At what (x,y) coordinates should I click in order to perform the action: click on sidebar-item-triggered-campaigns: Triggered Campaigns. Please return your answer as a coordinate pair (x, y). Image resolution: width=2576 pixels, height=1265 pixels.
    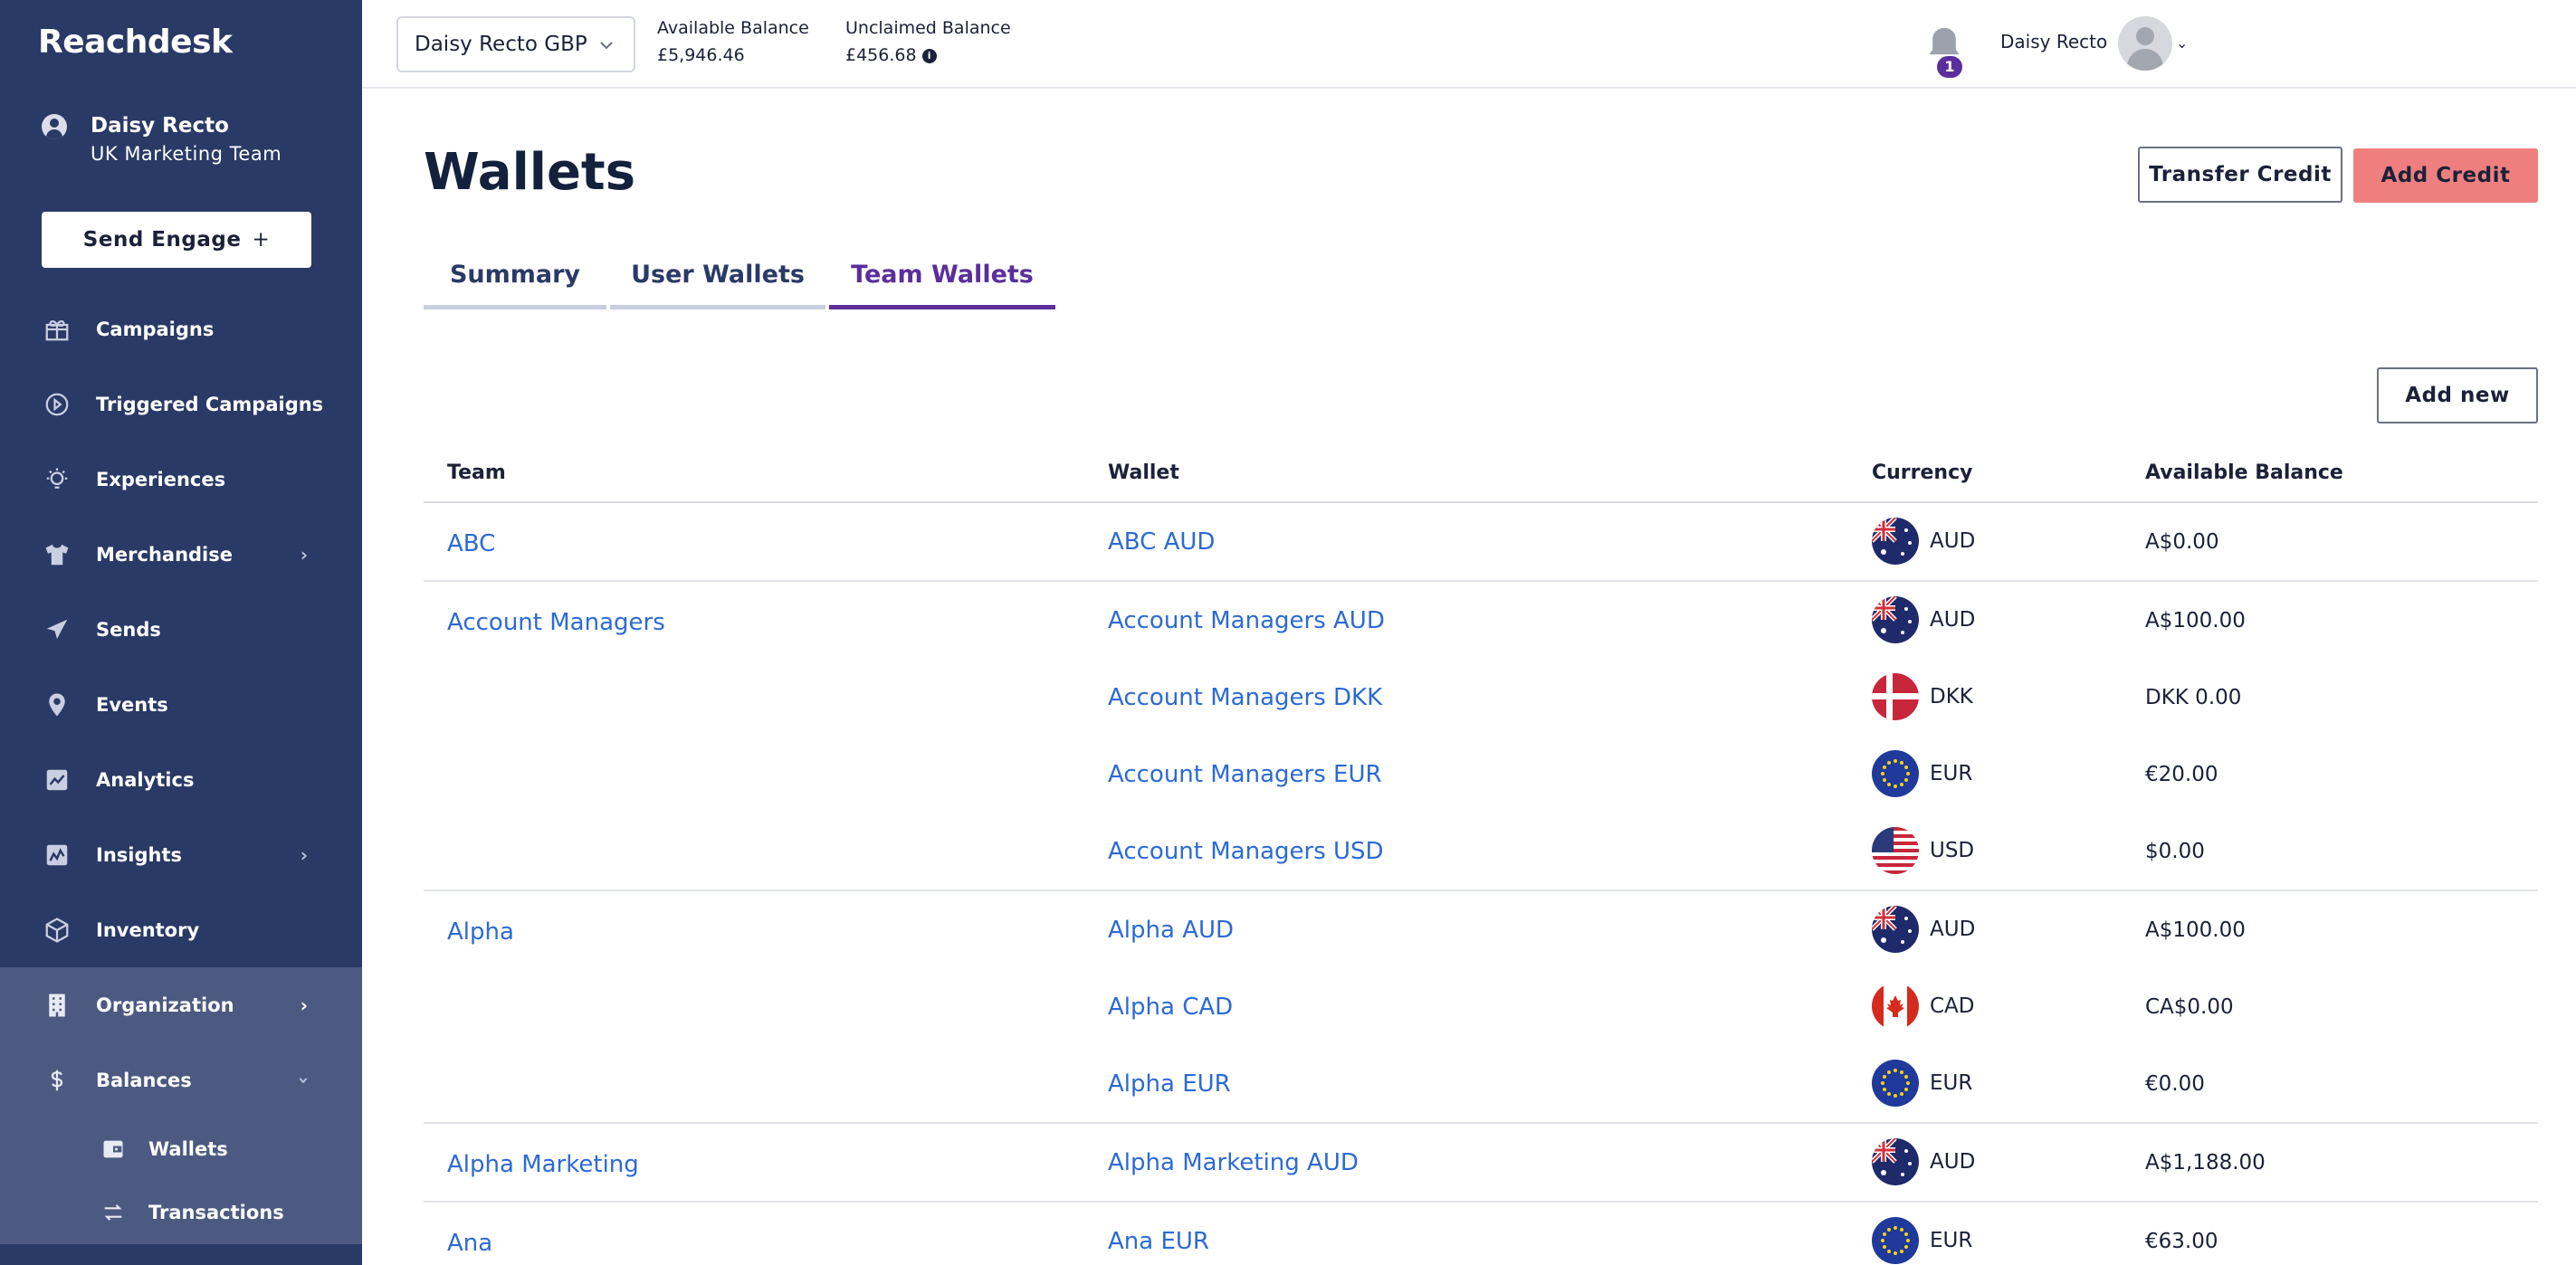
    Looking at the image, I should click on (181, 404).